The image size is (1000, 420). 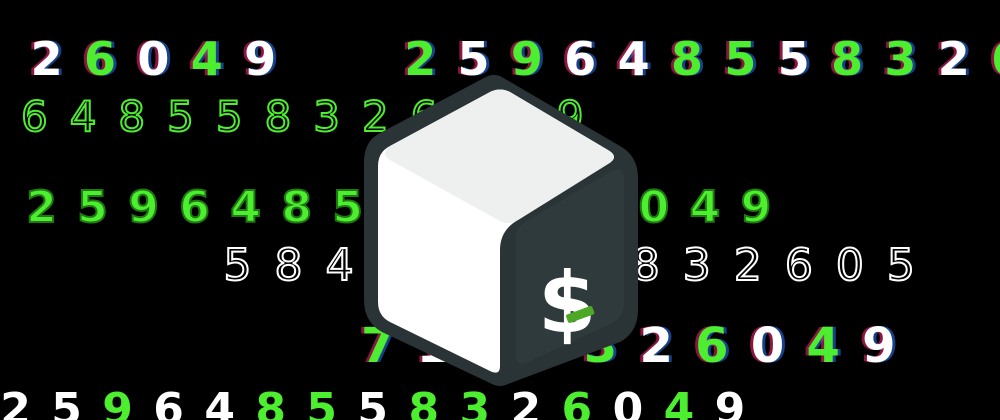 What do you see at coordinates (567, 303) in the screenshot?
I see `bash-logo-dollar: $` at bounding box center [567, 303].